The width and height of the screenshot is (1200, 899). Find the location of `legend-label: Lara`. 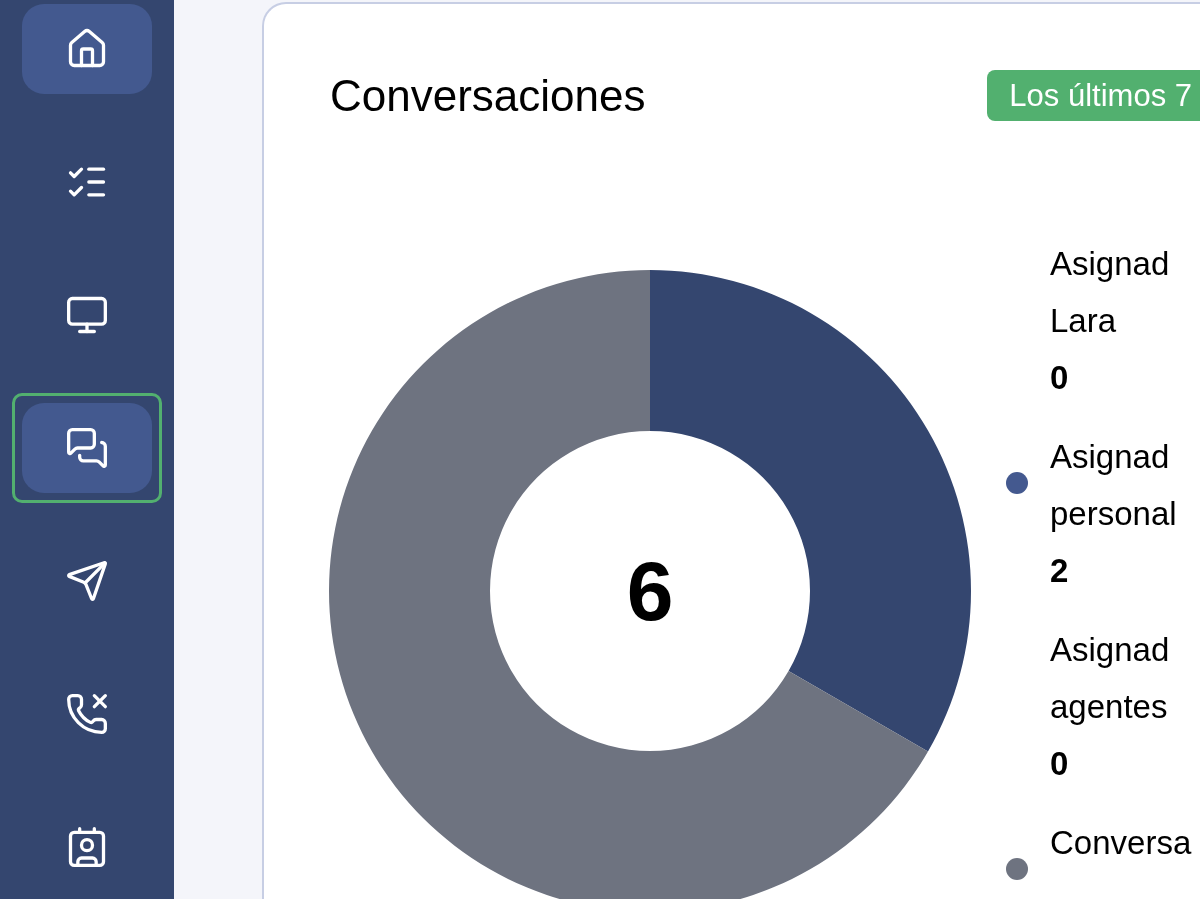

legend-label: Lara is located at coordinates (1084, 321).